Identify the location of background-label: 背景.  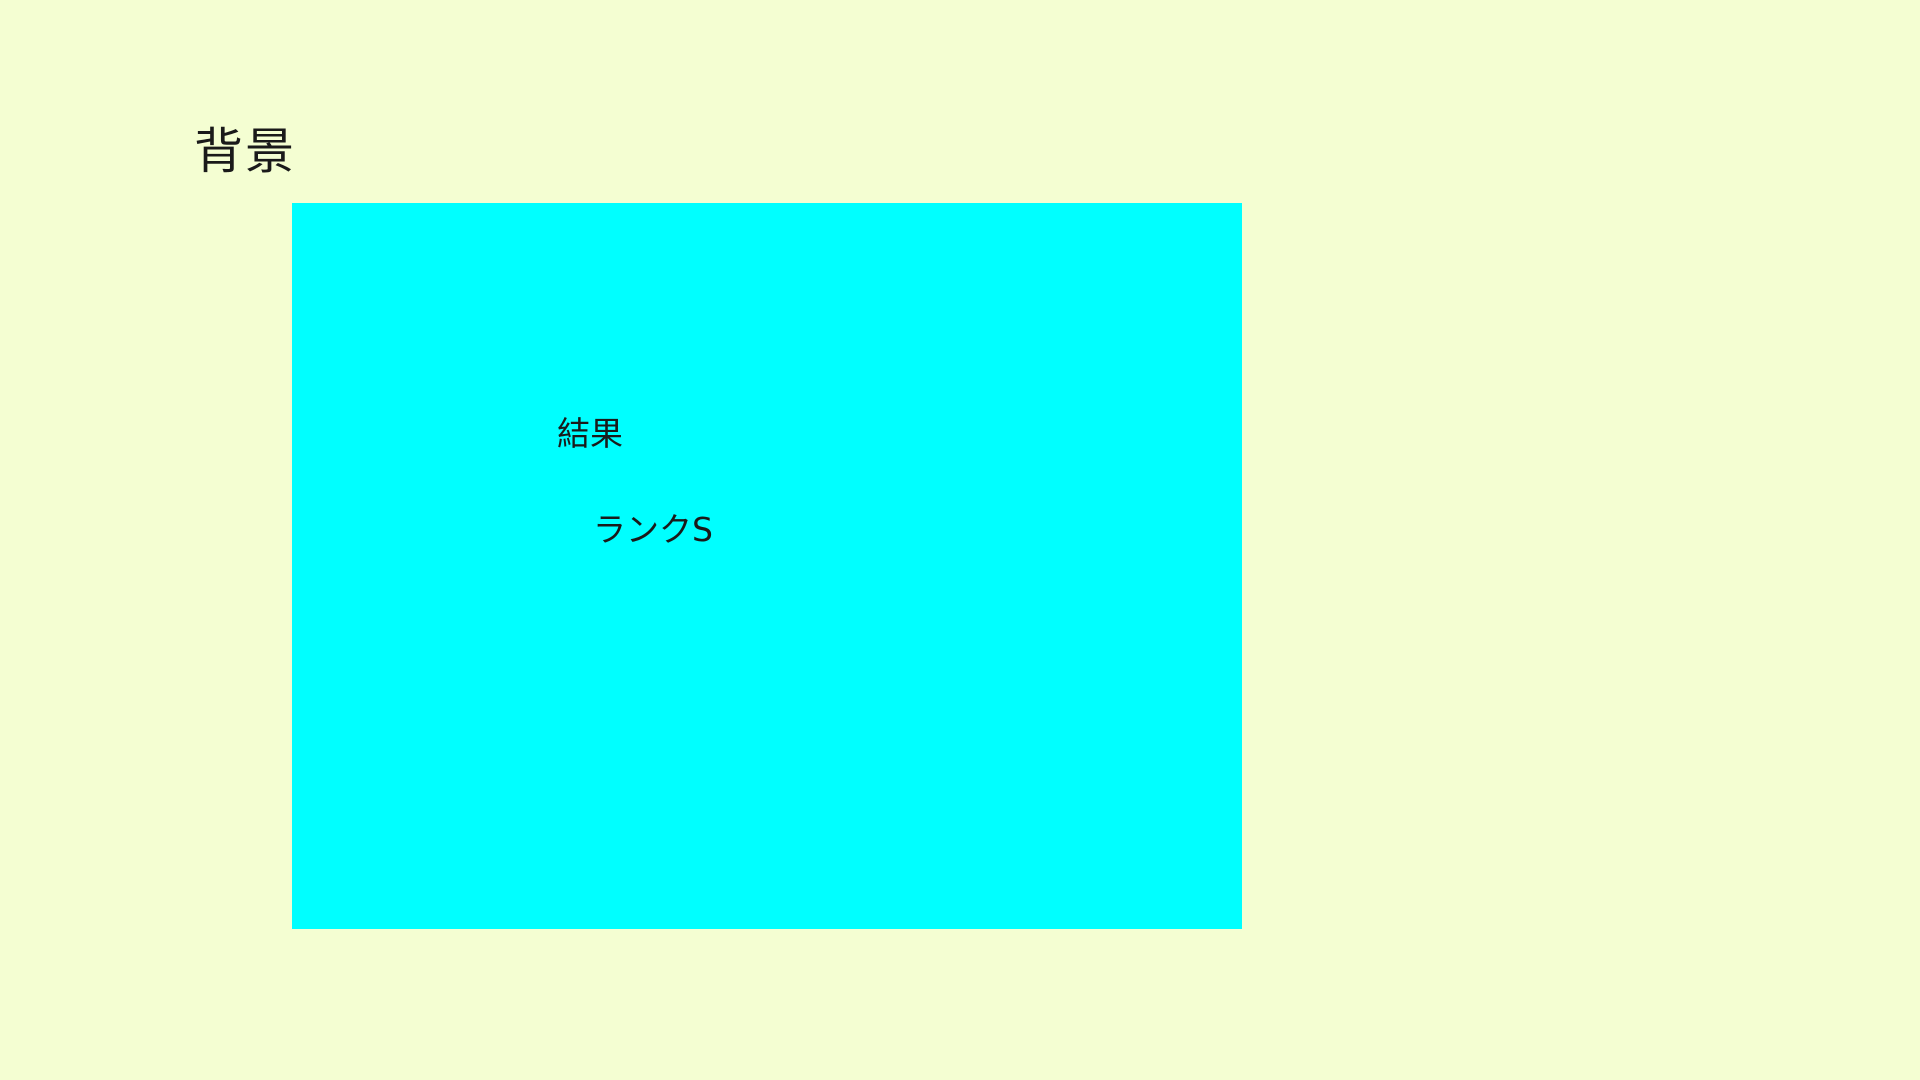
(245, 151).